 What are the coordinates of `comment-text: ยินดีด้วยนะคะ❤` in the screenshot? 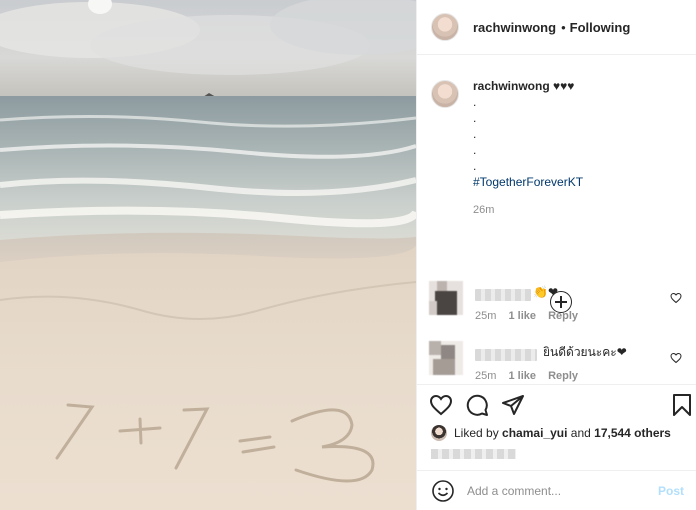 It's located at (585, 352).